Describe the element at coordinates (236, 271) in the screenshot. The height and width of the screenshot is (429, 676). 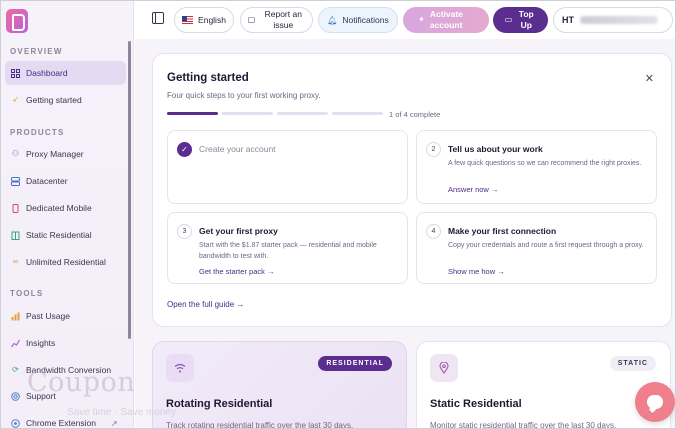
I see `starter-pack-link: Get the starter pack →` at that location.